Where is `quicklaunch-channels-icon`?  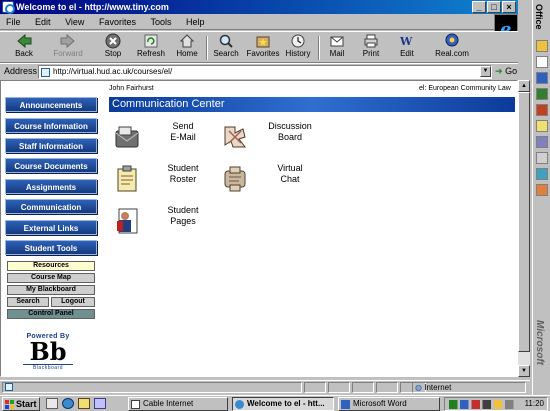
quicklaunch-channels-icon is located at coordinates (100, 403).